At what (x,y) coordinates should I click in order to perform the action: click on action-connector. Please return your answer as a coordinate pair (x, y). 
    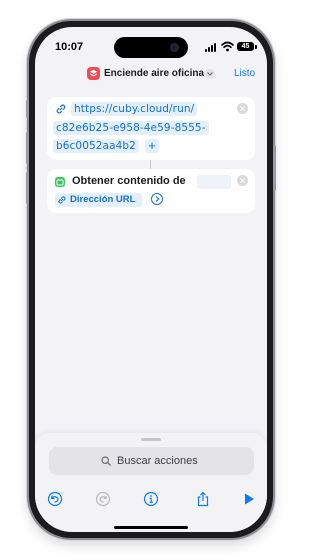
    Looking at the image, I should click on (150, 164).